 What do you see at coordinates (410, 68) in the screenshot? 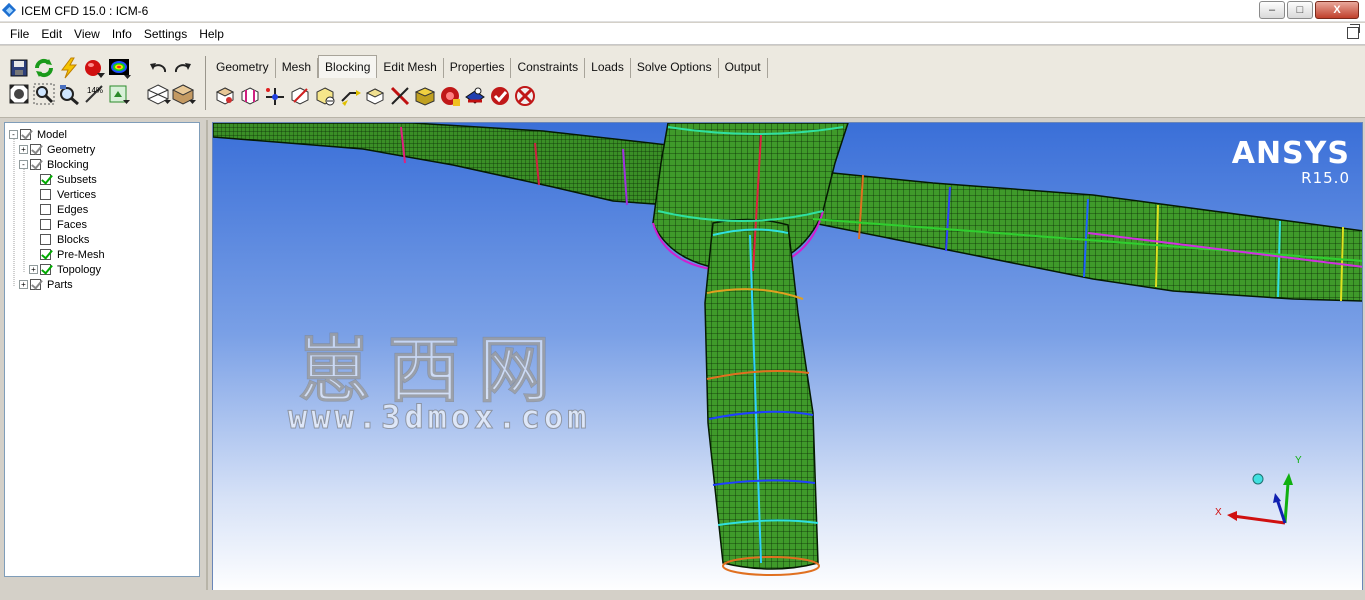
I see `tab-edit-mesh: Edit Mesh` at bounding box center [410, 68].